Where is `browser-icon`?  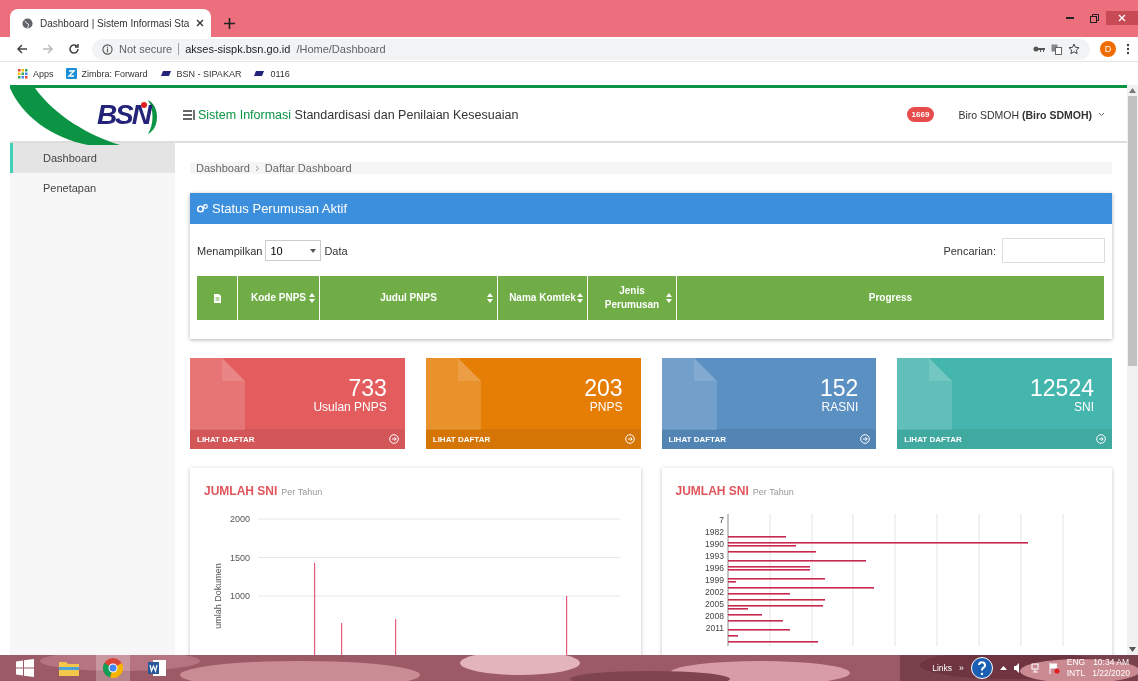 browser-icon is located at coordinates (113, 668).